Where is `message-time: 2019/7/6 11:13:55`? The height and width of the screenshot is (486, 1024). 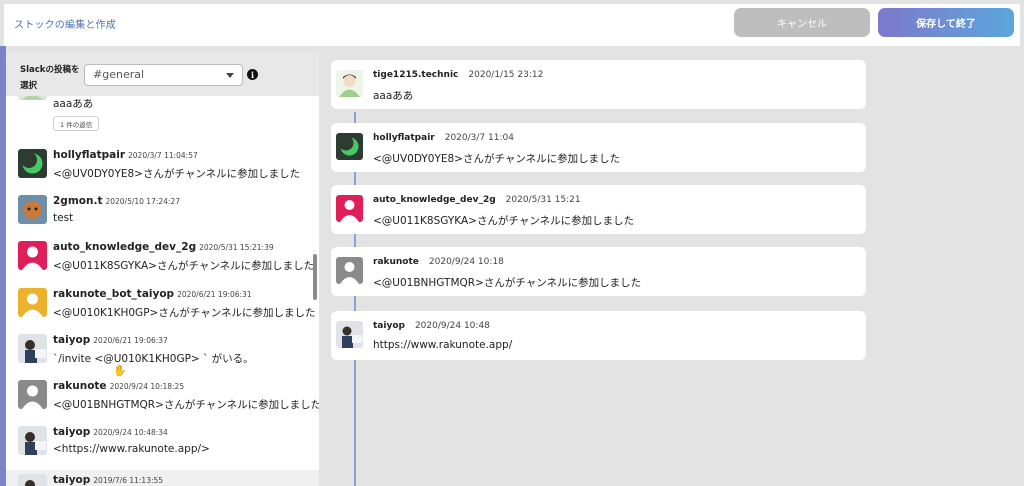 message-time: 2019/7/6 11:13:55 is located at coordinates (128, 480).